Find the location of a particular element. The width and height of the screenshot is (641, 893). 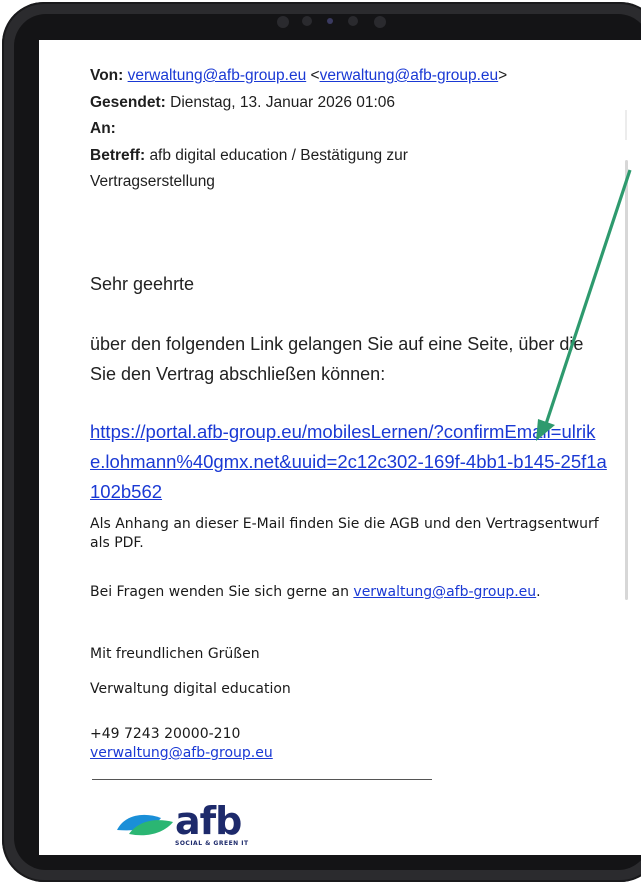

from-label: Von: is located at coordinates (107, 75).